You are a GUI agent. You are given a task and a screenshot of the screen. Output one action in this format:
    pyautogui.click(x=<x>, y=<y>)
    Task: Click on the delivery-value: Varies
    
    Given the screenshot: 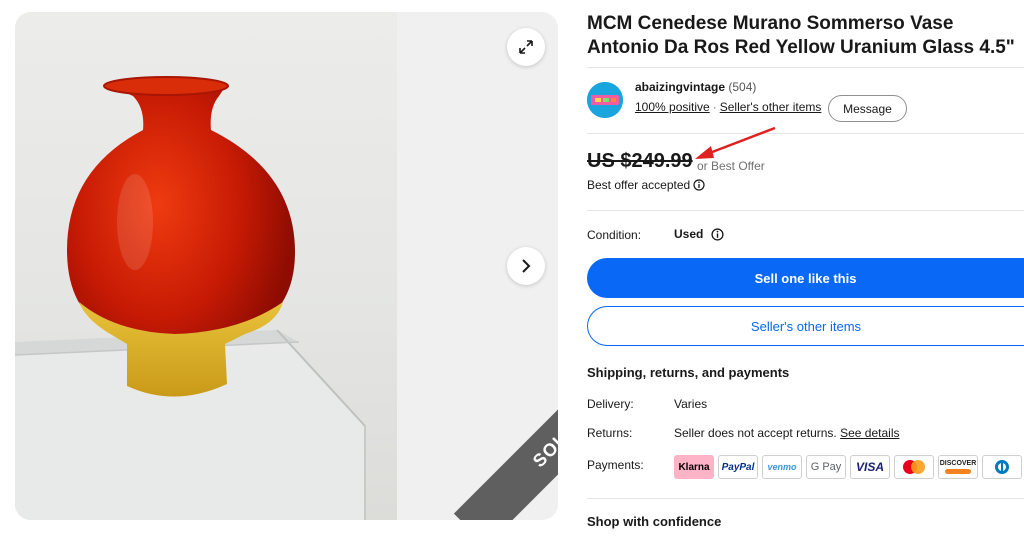 What is the action you would take?
    pyautogui.click(x=691, y=404)
    